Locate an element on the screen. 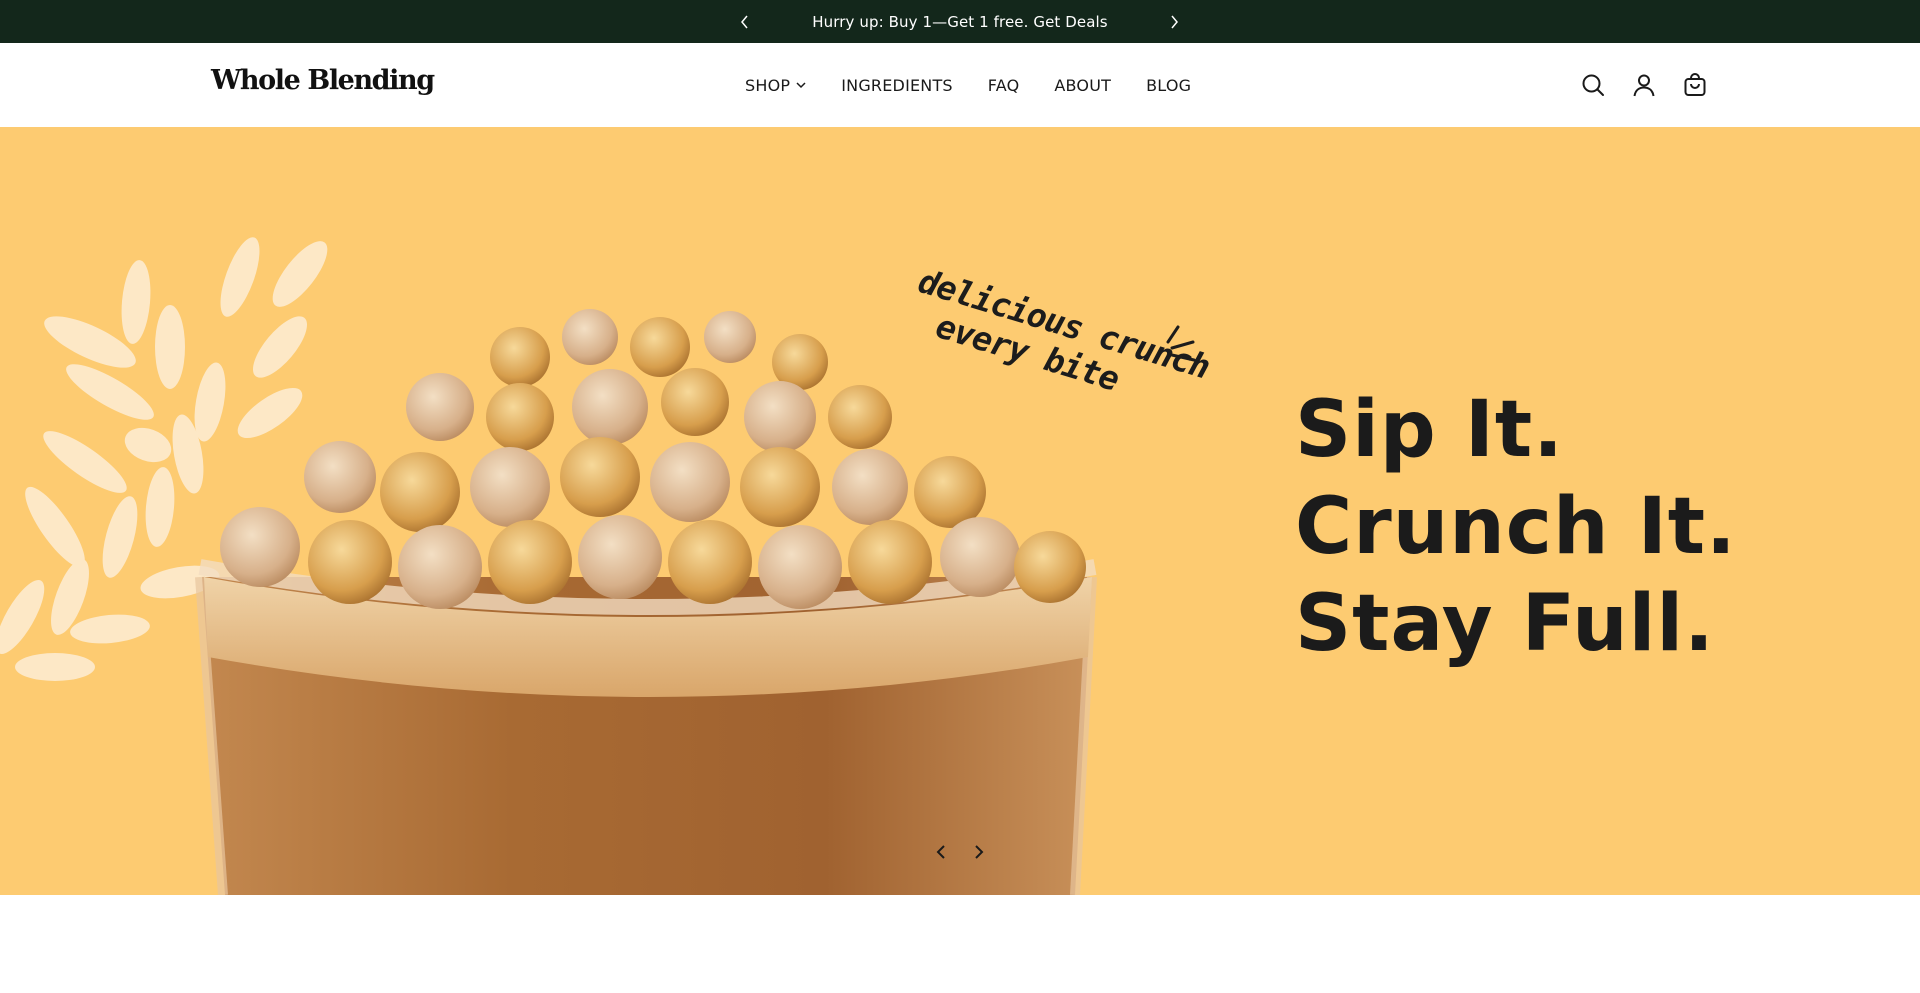  header-actions is located at coordinates (1644, 85).